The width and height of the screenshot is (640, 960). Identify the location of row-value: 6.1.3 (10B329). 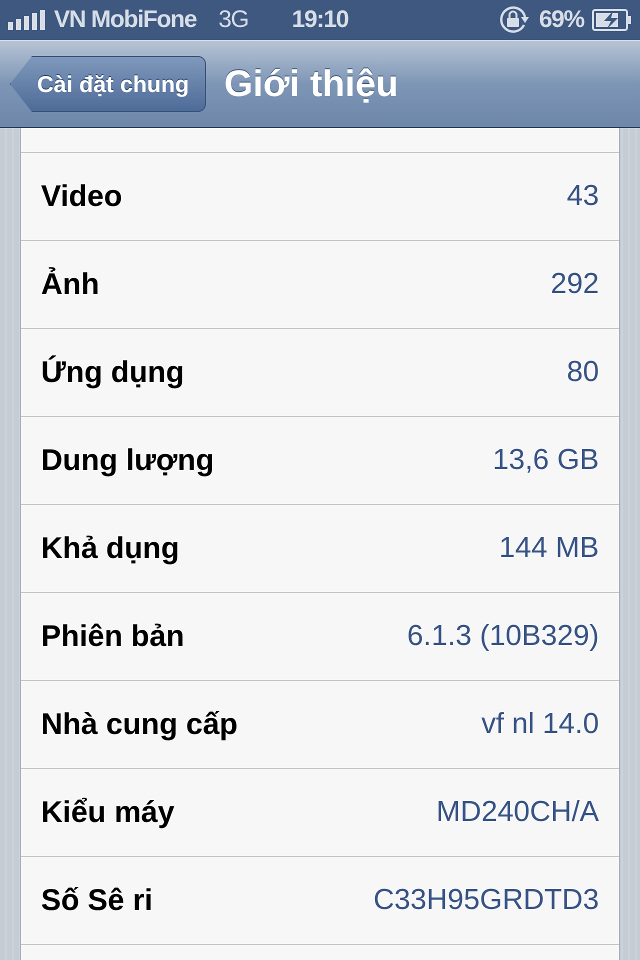
(503, 636).